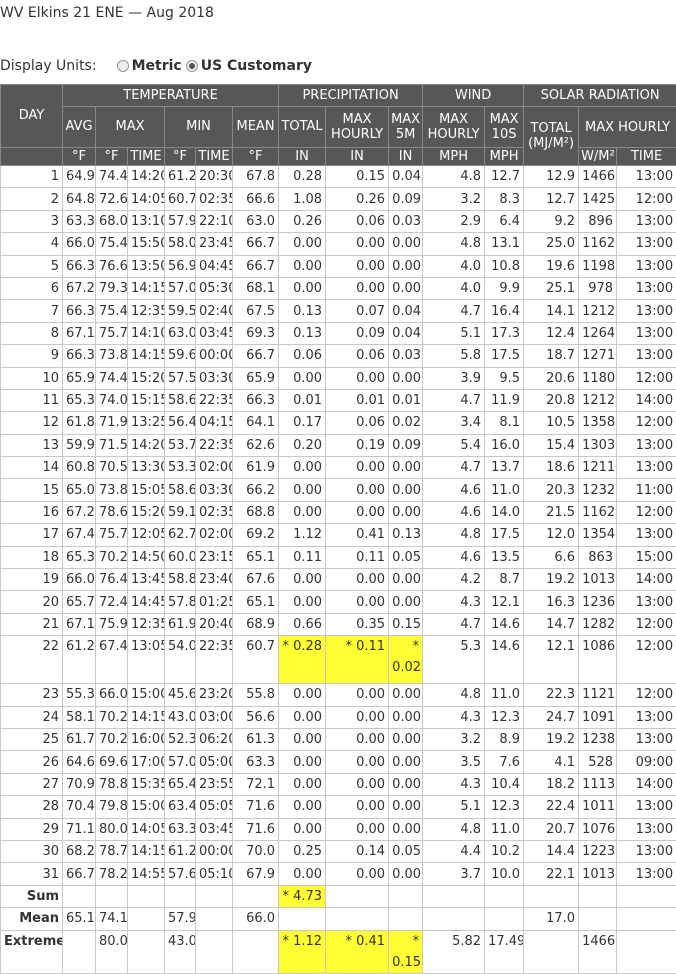 The image size is (676, 974). Describe the element at coordinates (249, 66) in the screenshot. I see `us-customary-radio: US Customary` at that location.